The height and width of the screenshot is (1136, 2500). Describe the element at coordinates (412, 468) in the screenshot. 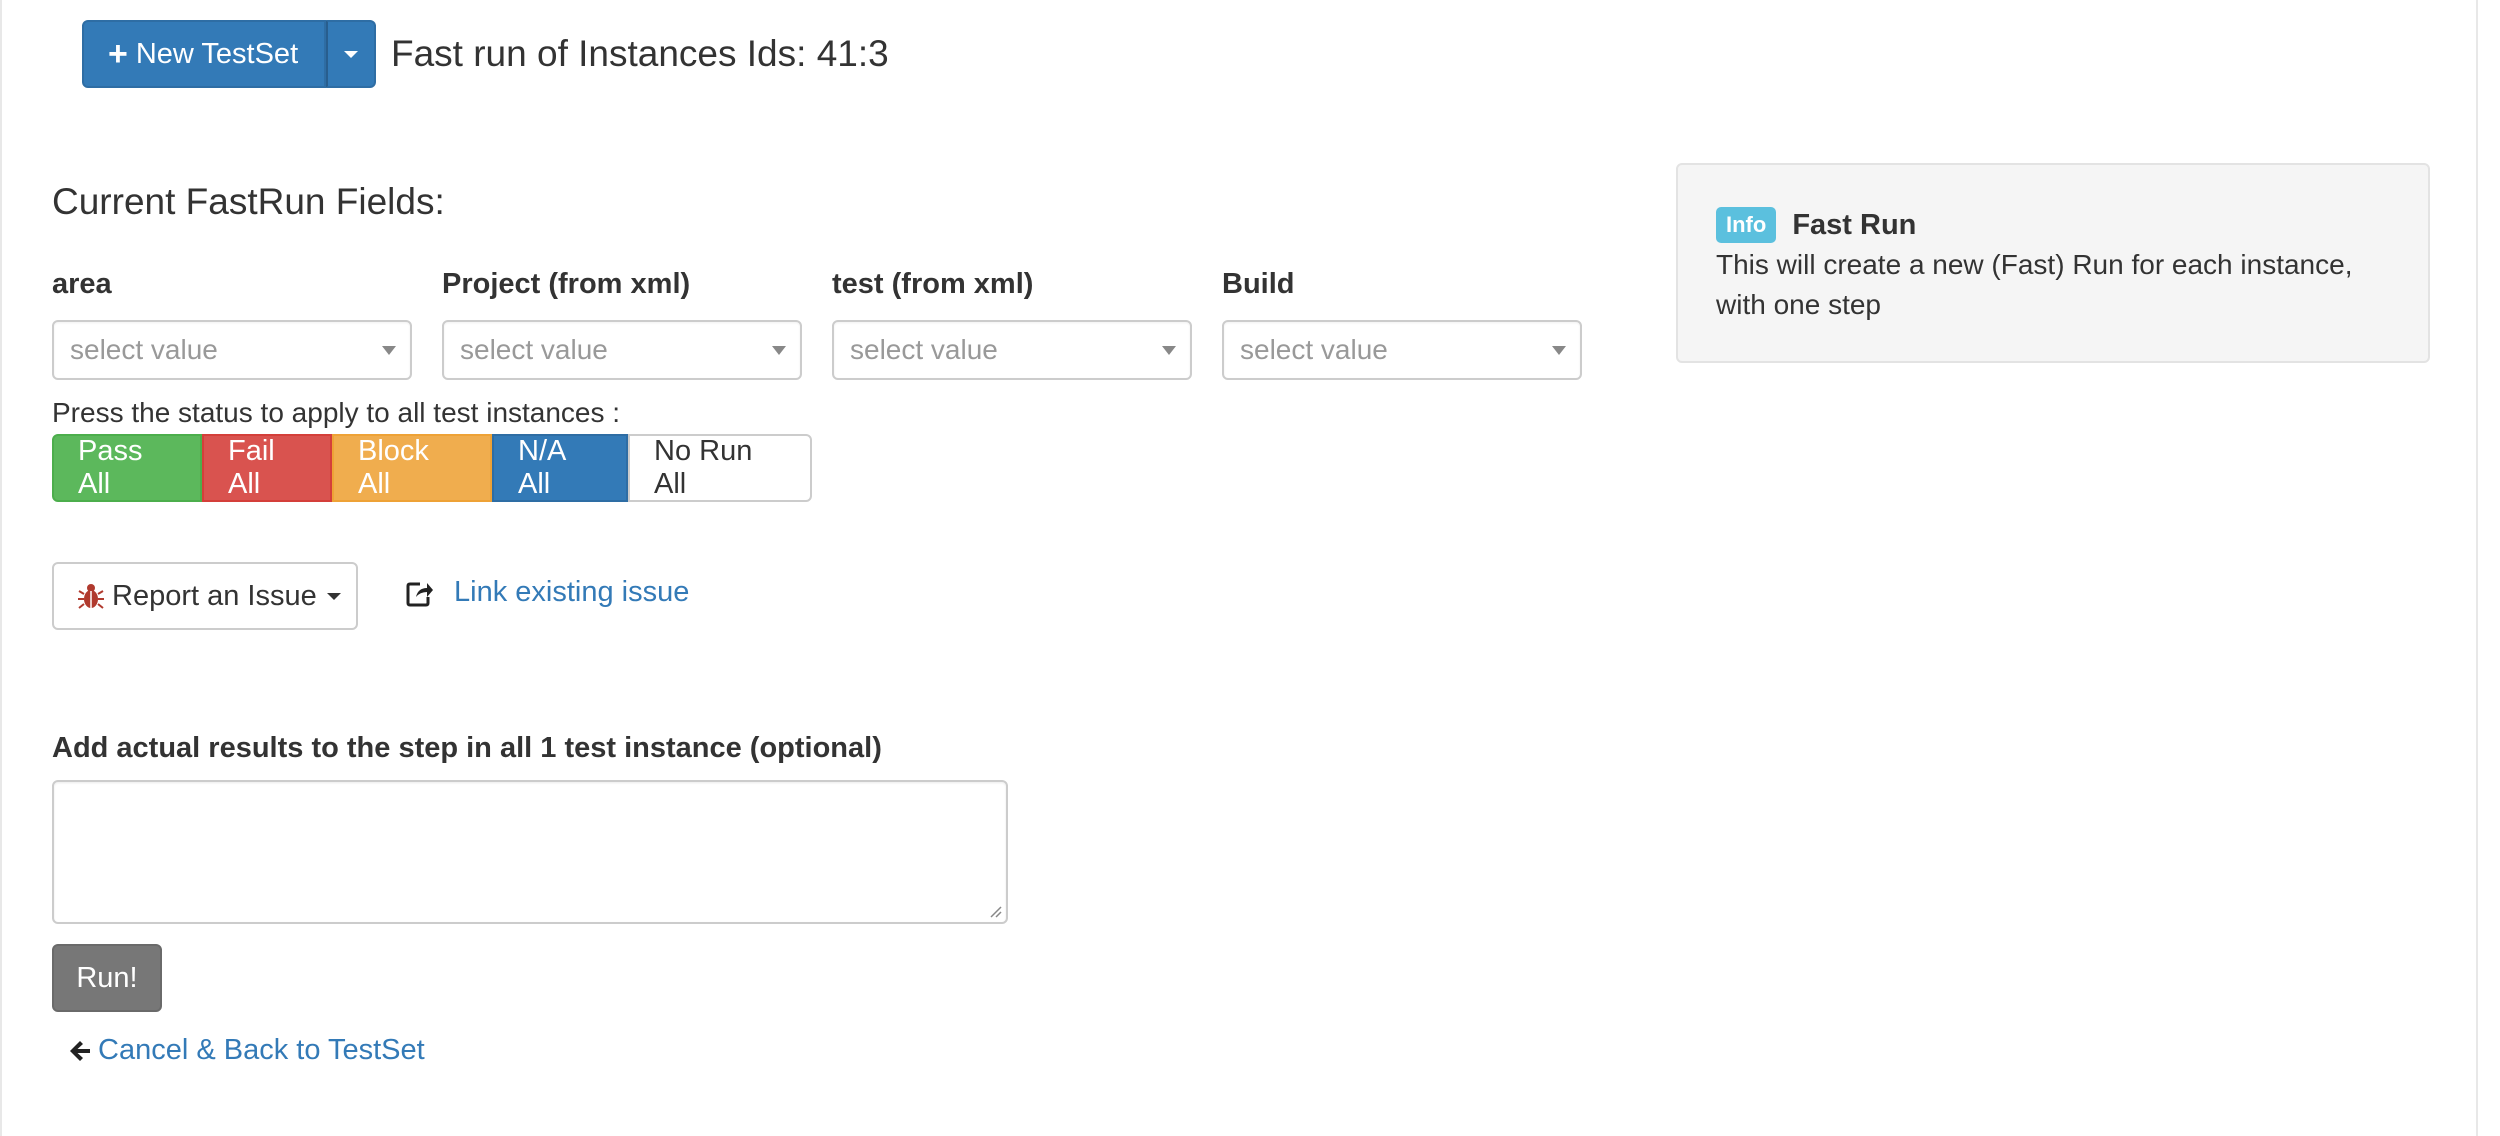

I see `block-all-button: Block All` at that location.